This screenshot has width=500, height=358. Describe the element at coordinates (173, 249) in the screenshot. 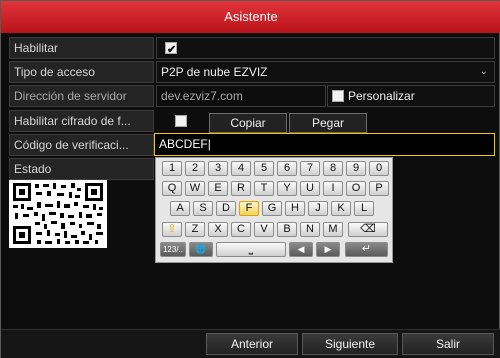

I see `mode-switch-key: 123/..` at that location.